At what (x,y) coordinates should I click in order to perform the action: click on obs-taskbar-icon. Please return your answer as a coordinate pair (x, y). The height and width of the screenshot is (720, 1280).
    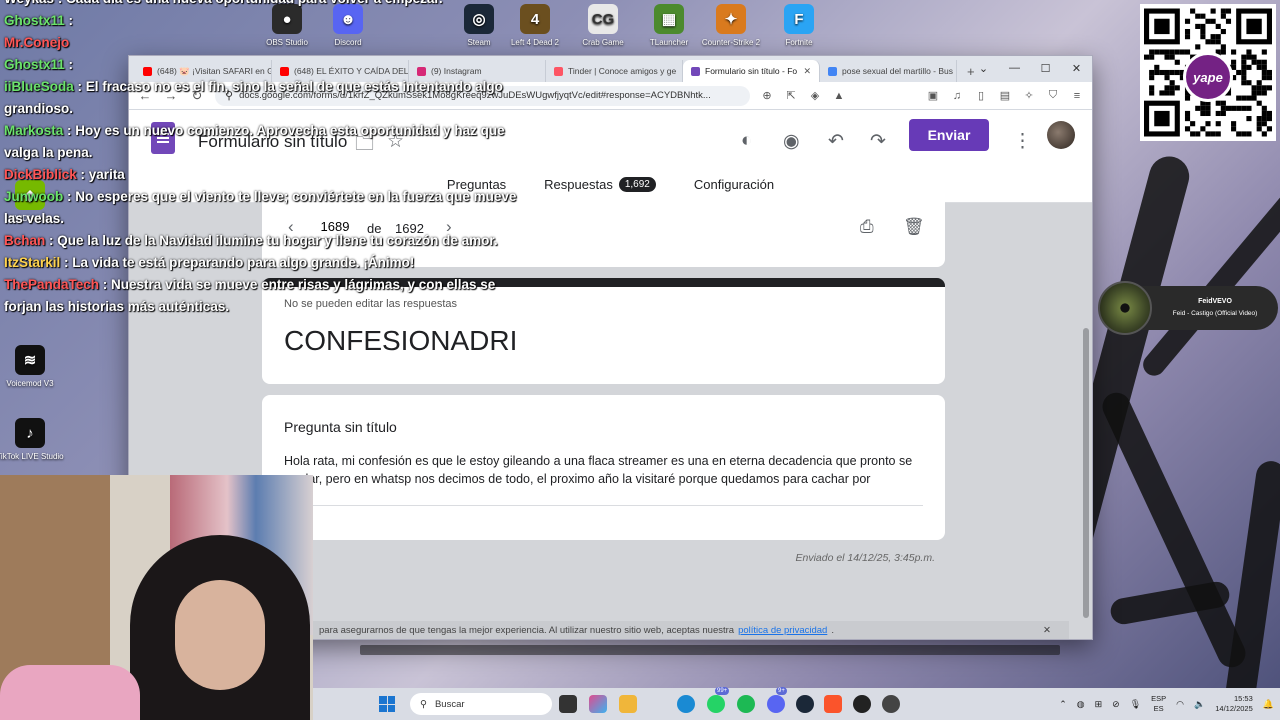
    Looking at the image, I should click on (862, 704).